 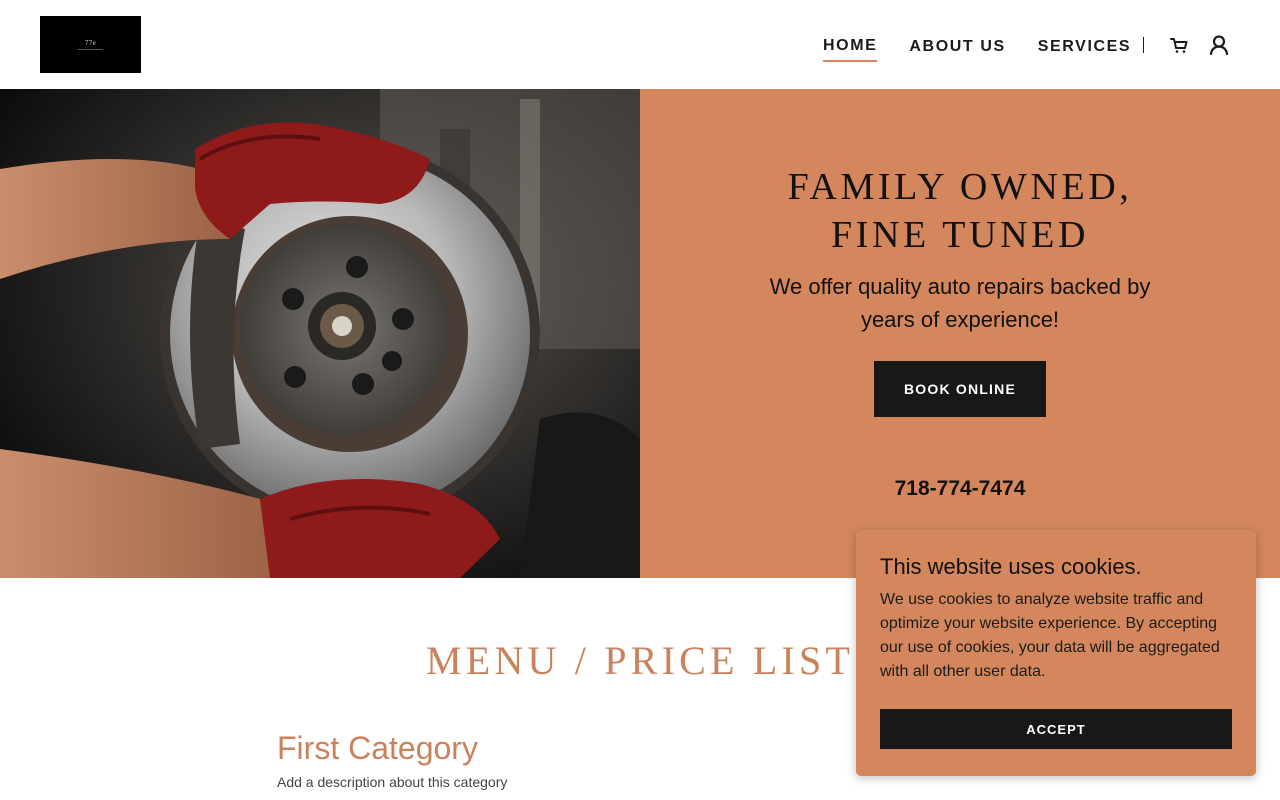 I want to click on logo-text: 77e, so click(x=90, y=42).